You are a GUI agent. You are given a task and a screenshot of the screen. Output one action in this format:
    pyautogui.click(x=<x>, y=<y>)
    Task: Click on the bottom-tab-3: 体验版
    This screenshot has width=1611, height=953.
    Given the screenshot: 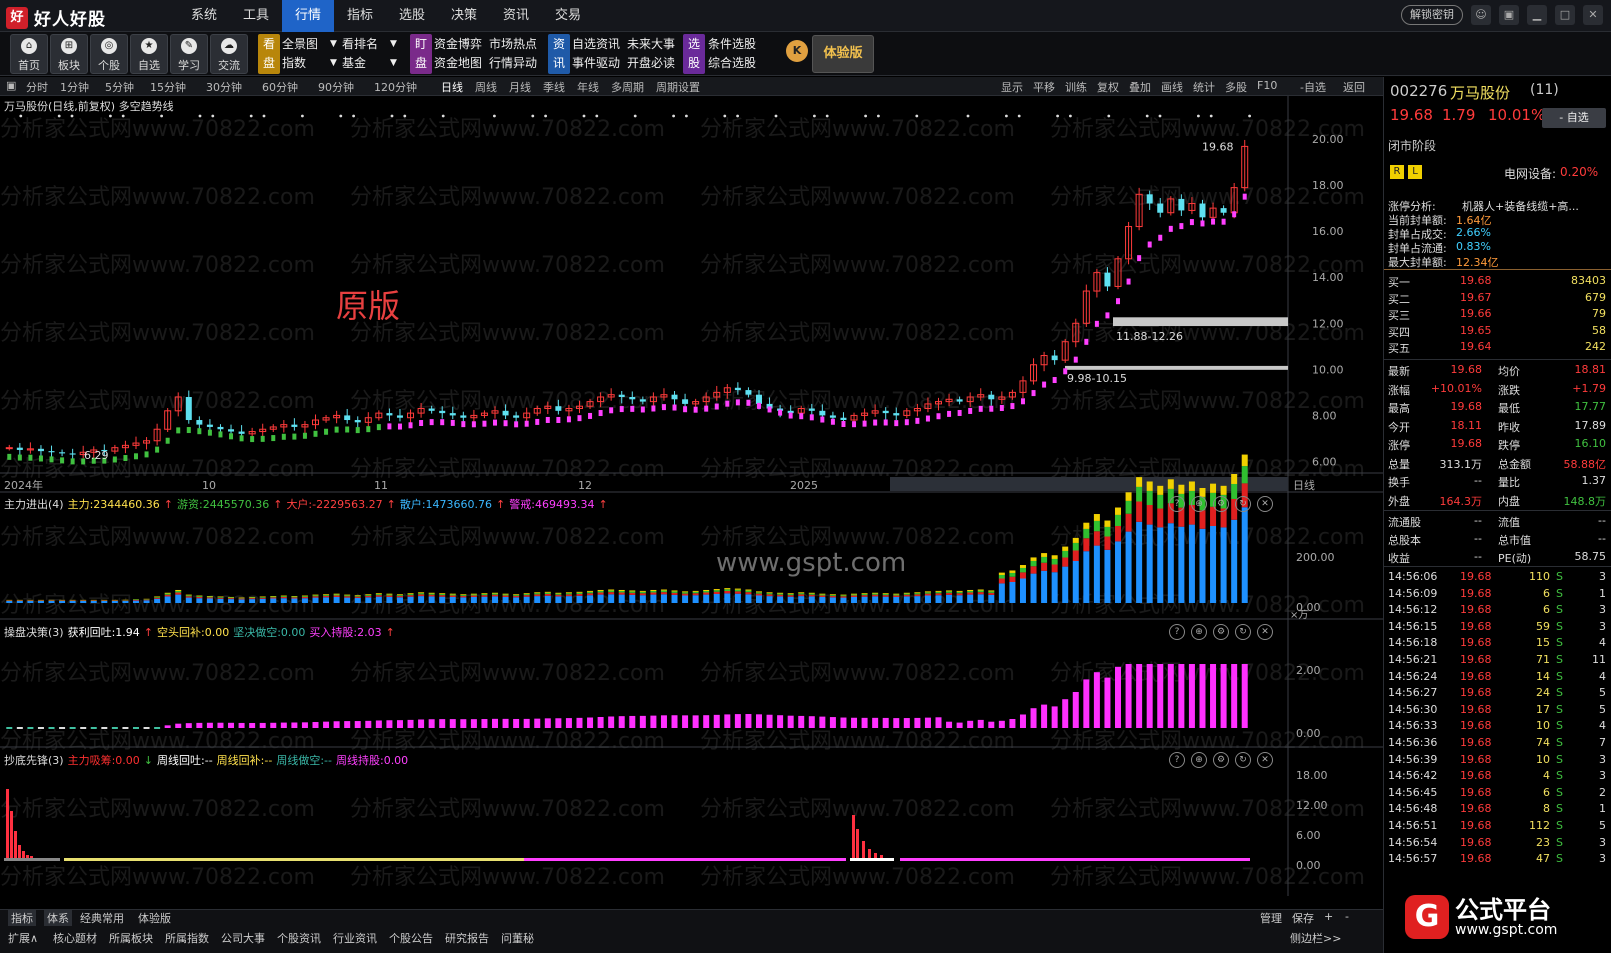 What is the action you would take?
    pyautogui.click(x=154, y=918)
    